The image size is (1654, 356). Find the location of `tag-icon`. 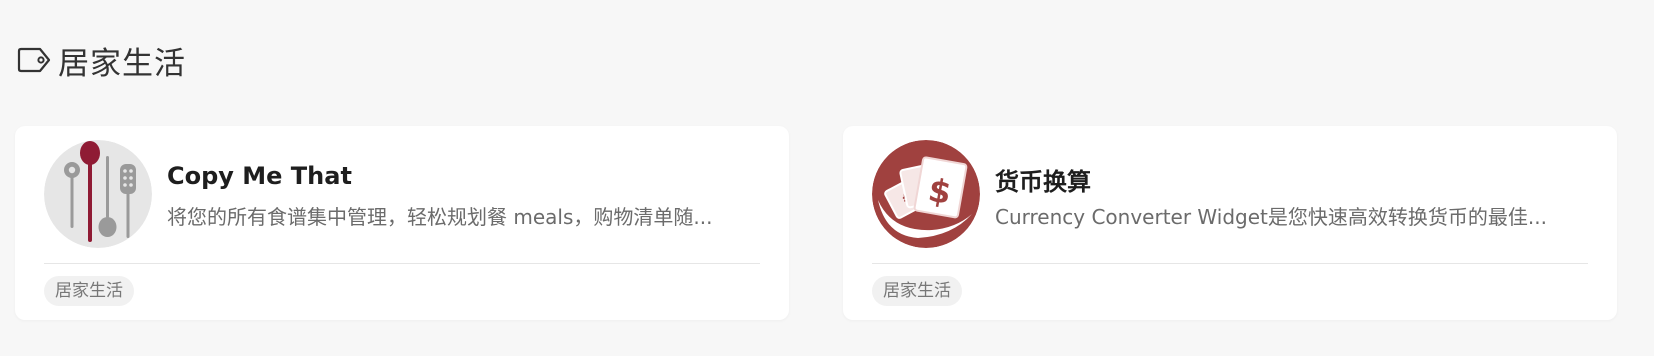

tag-icon is located at coordinates (34, 60).